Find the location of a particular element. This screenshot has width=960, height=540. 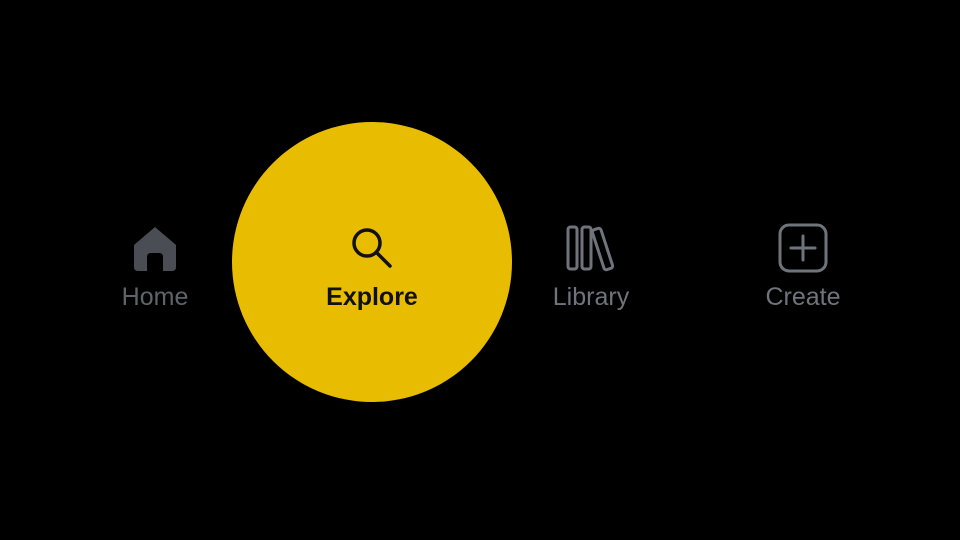

nav-item-label: Library is located at coordinates (591, 297).